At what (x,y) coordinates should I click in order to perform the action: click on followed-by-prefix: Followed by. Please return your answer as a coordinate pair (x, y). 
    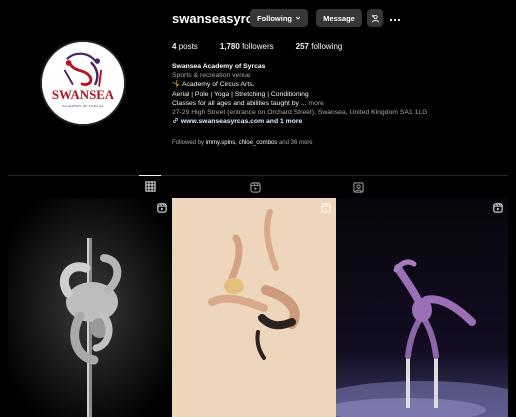
    Looking at the image, I should click on (188, 143).